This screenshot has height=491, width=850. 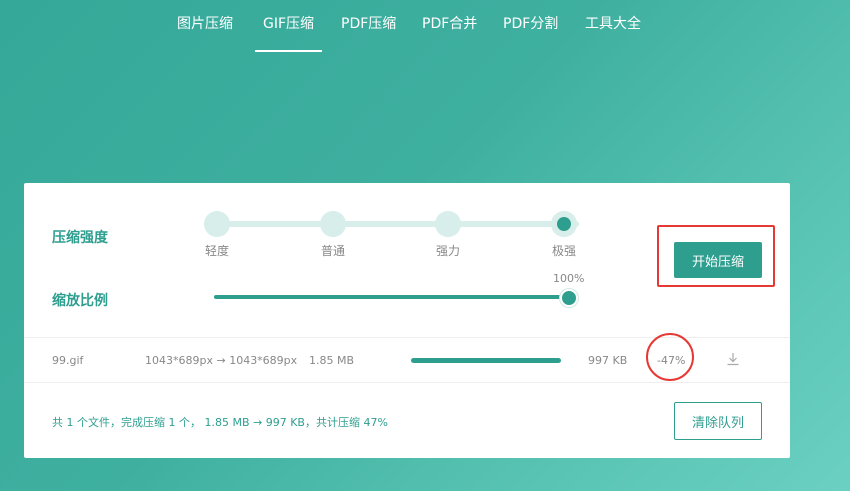 I want to click on top-nav: 图片压缩 GIF压缩 PDF压缩 PDF合并 PDF分割 工具大全, so click(x=425, y=26).